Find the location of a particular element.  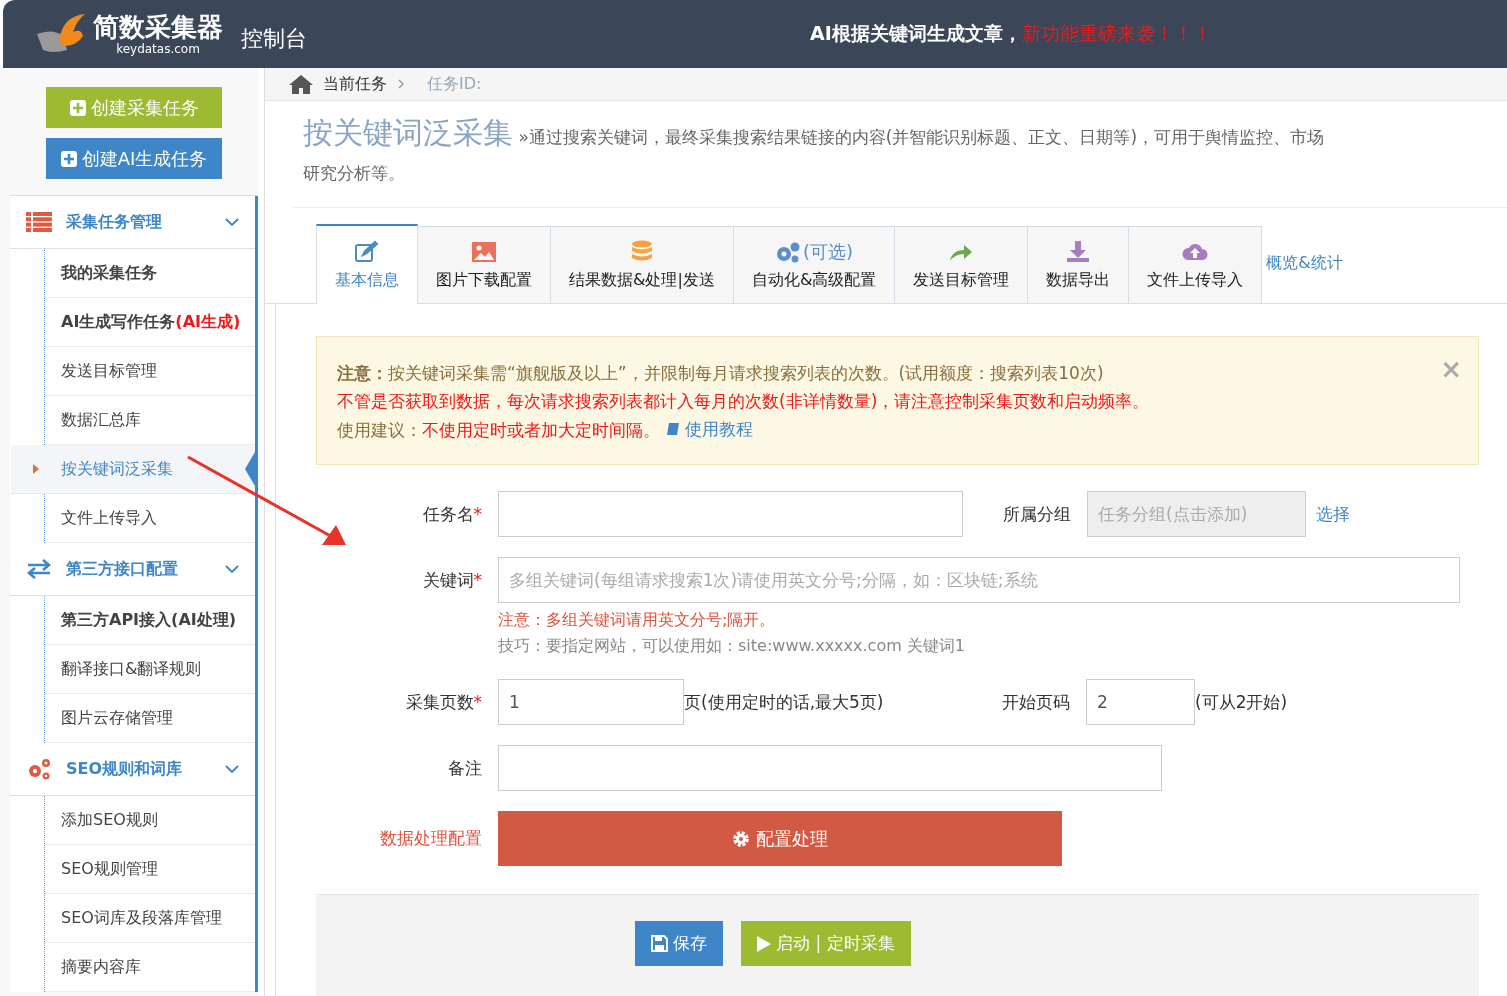

console-title: 控制台 is located at coordinates (274, 39).